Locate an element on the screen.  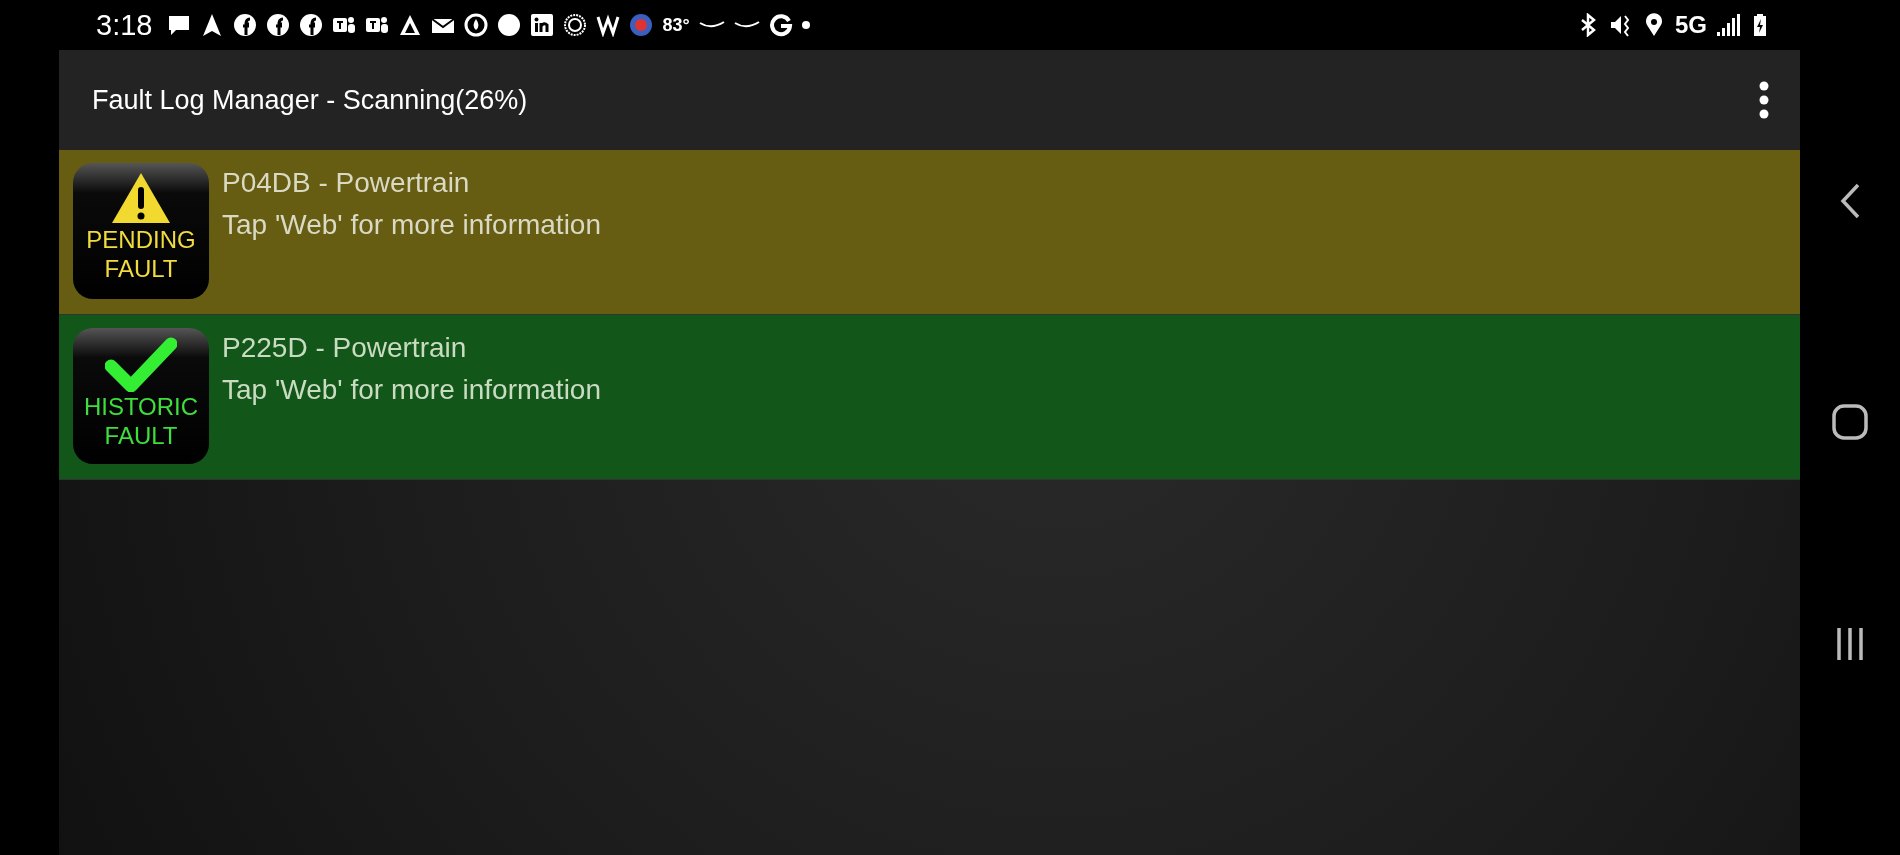
checkmark-icon is located at coordinates (141, 364).